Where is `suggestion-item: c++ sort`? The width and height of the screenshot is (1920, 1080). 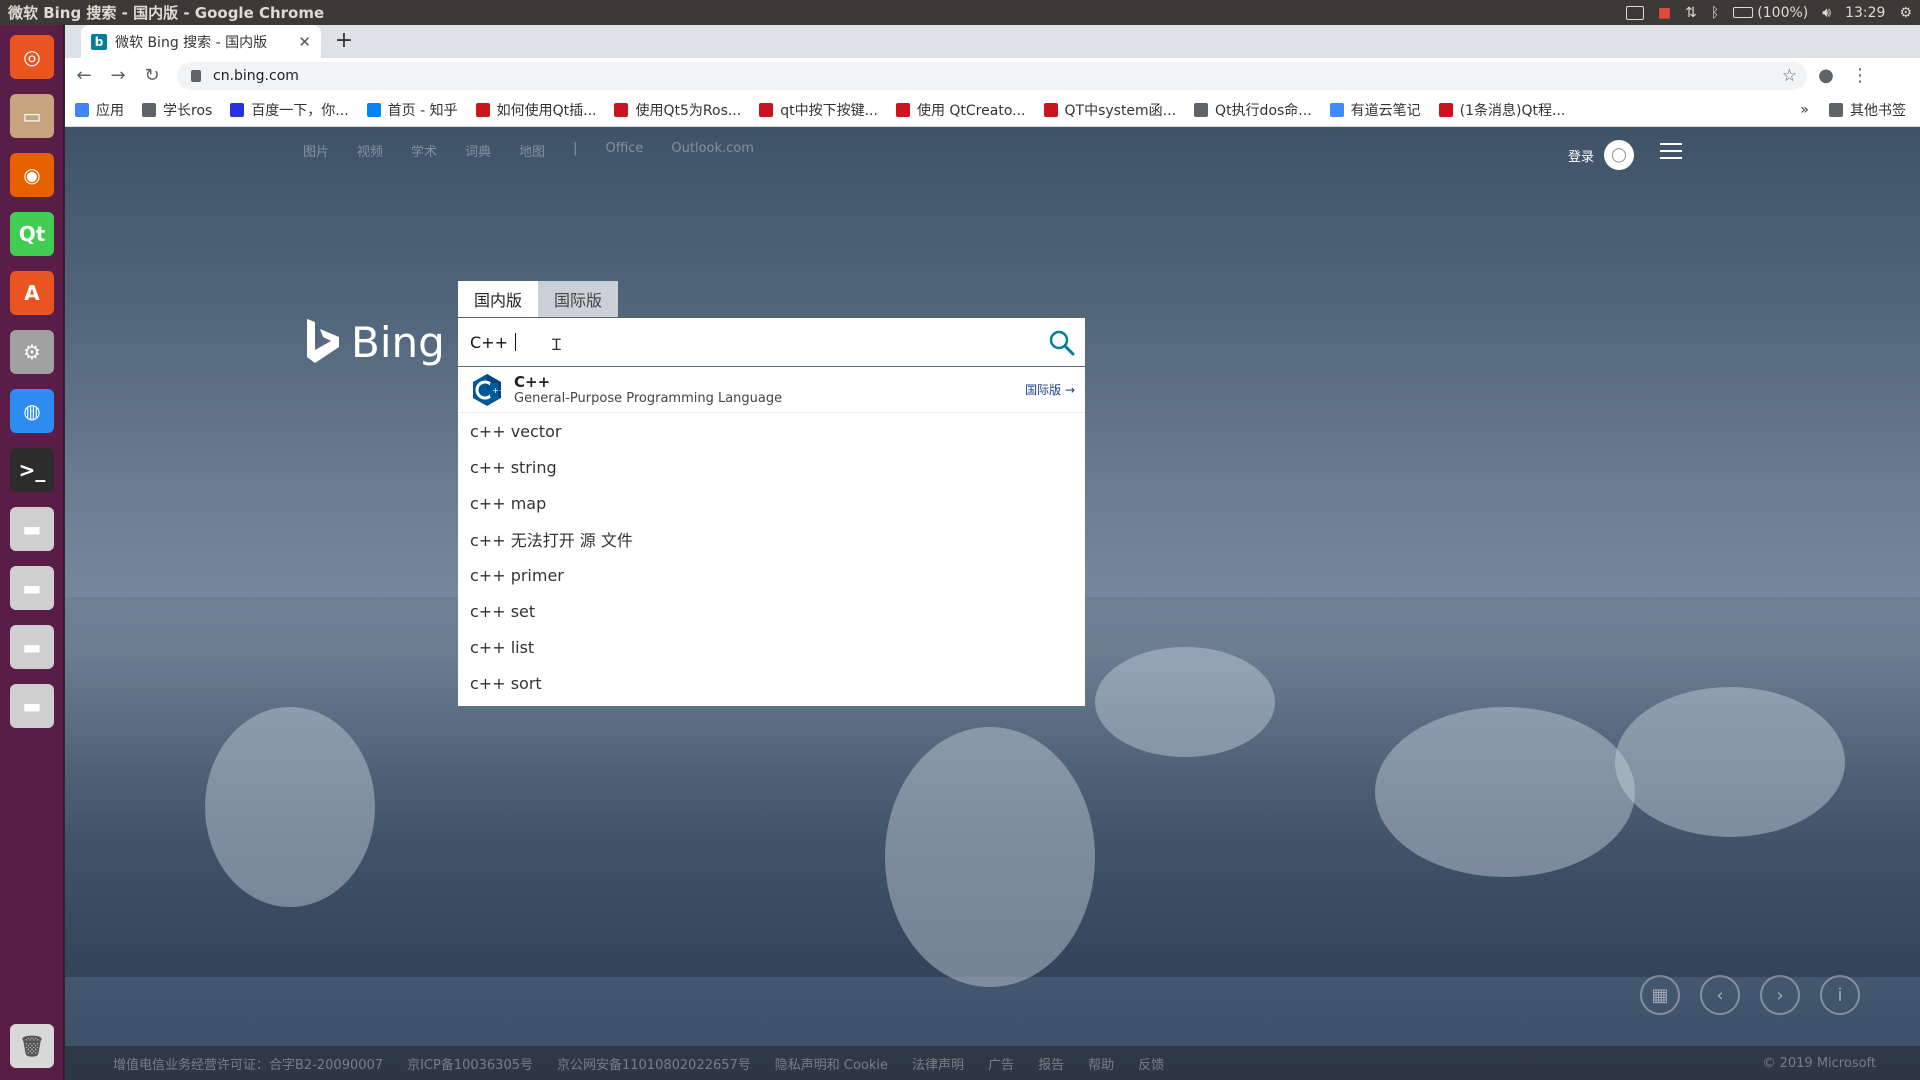
suggestion-item: c++ sort is located at coordinates (771, 683).